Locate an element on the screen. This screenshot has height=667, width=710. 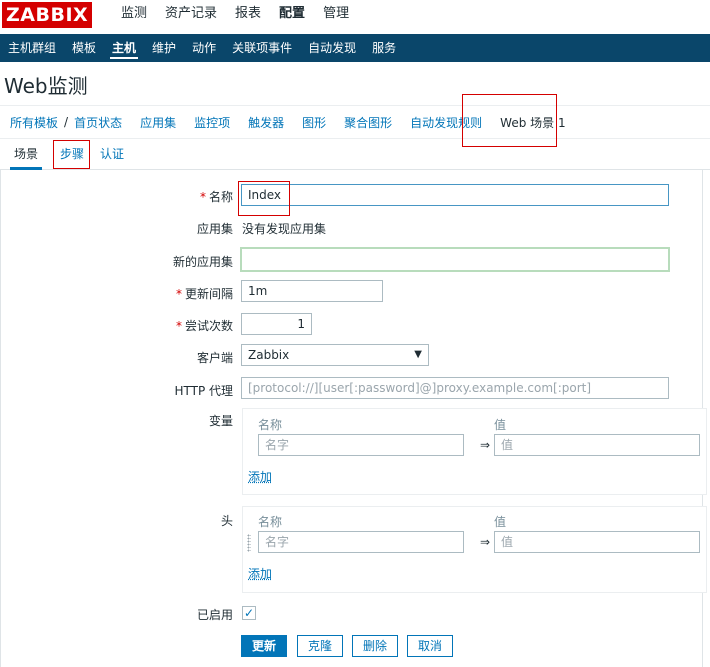
menu-configuration: 配置 is located at coordinates (292, 15).